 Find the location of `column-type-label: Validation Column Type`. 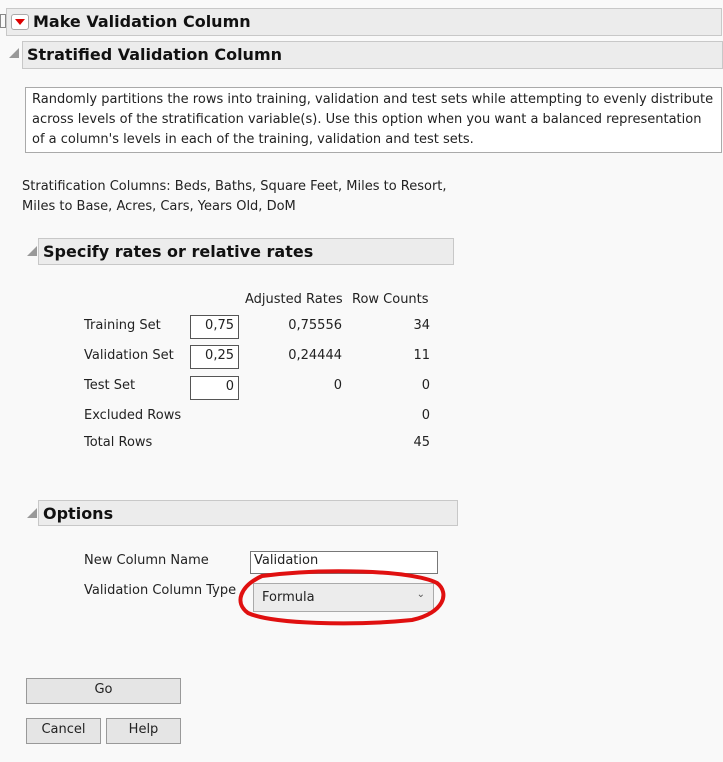

column-type-label: Validation Column Type is located at coordinates (160, 590).